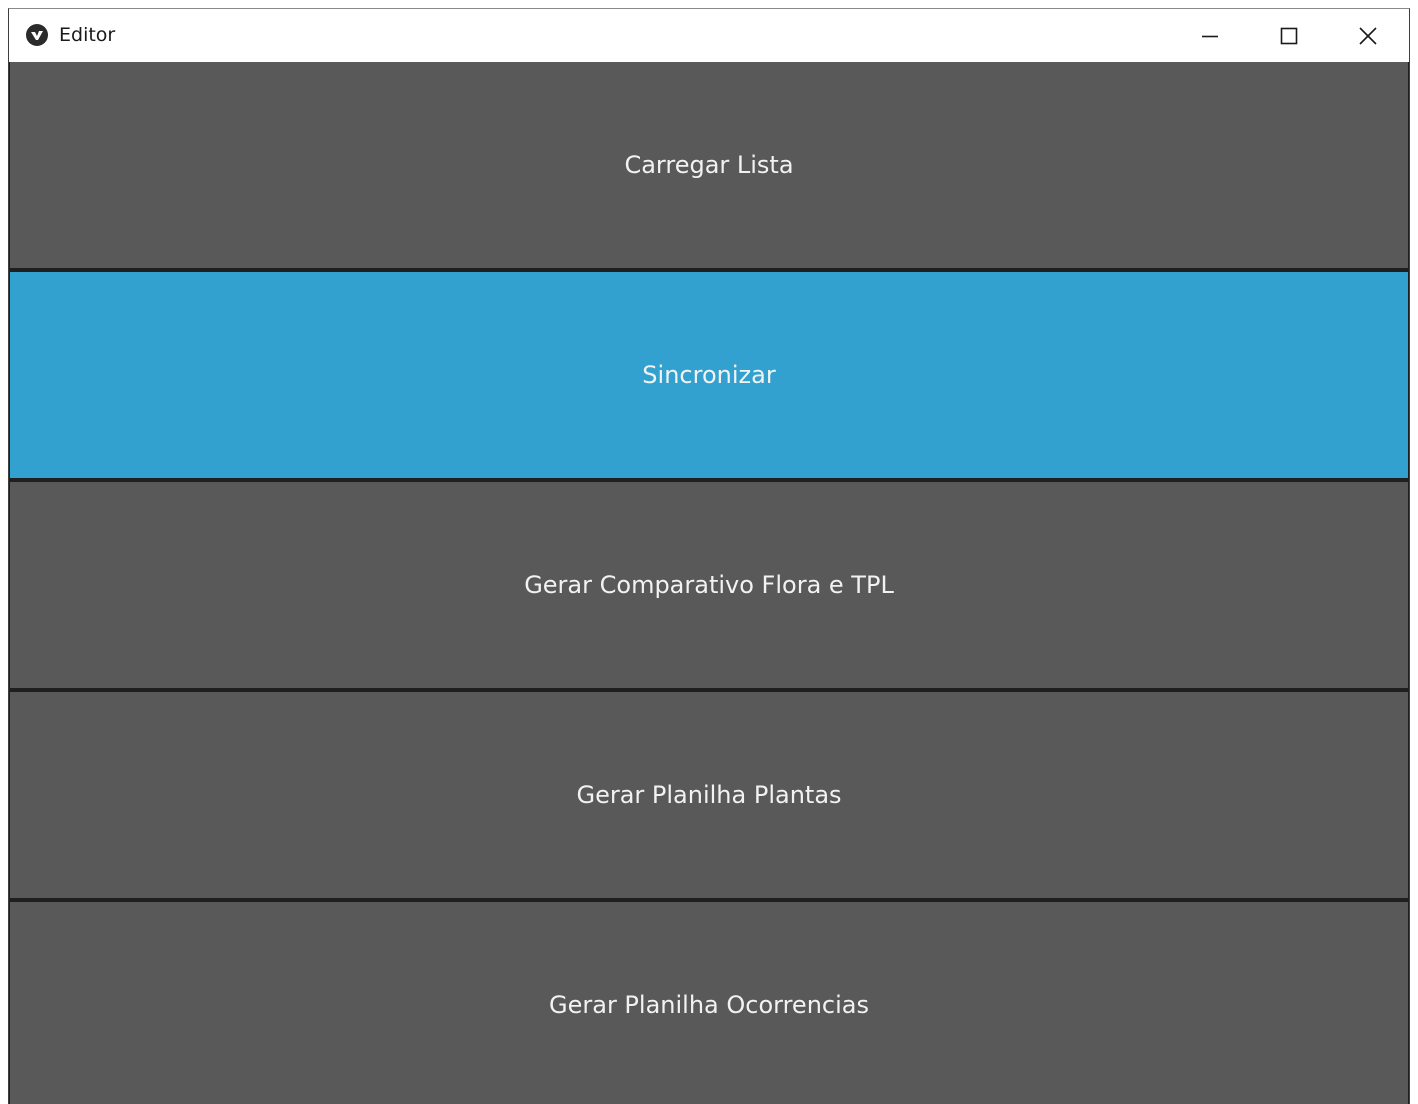  Describe the element at coordinates (37, 35) in the screenshot. I see `app-logo-icon` at that location.